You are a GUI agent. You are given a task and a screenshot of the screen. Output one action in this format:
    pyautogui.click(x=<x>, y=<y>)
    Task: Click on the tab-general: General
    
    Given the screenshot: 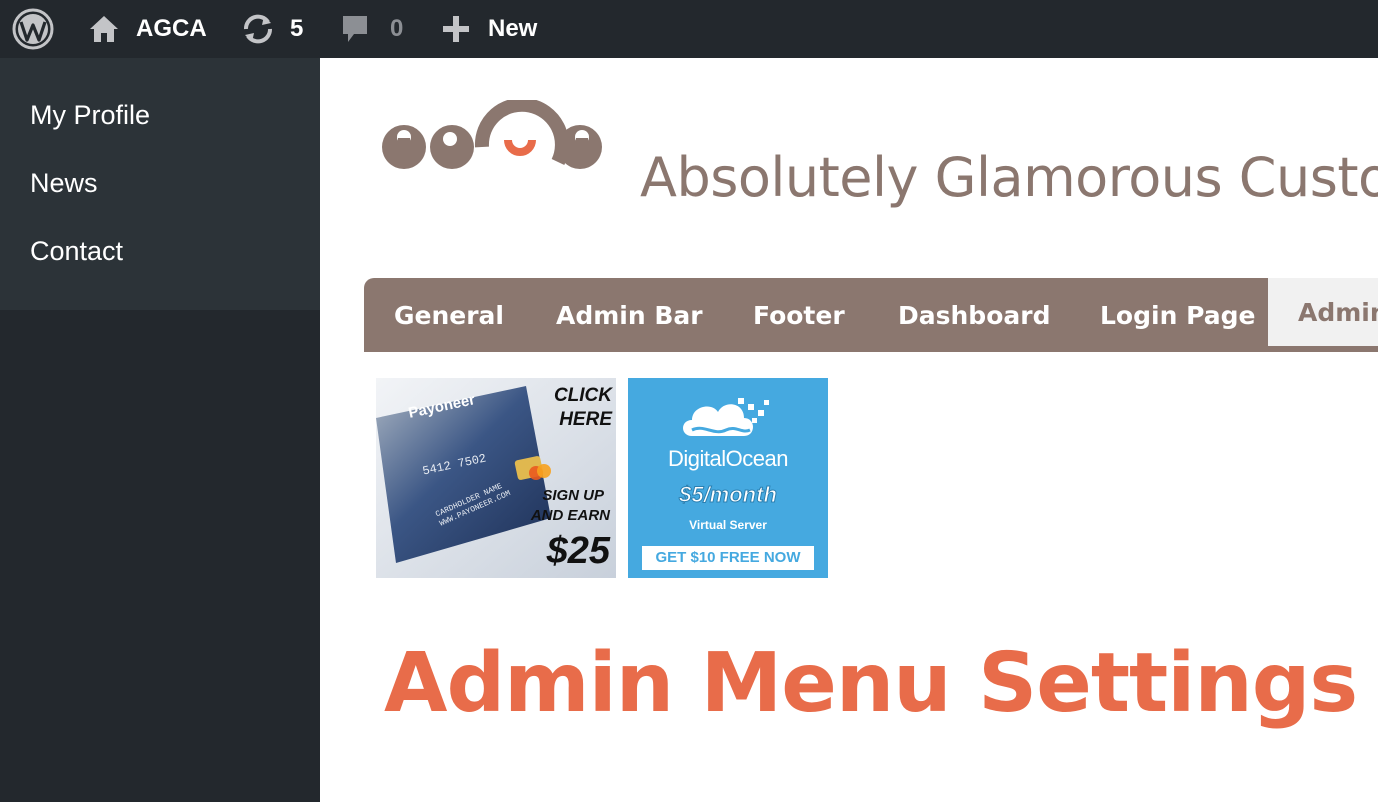 What is the action you would take?
    pyautogui.click(x=449, y=315)
    